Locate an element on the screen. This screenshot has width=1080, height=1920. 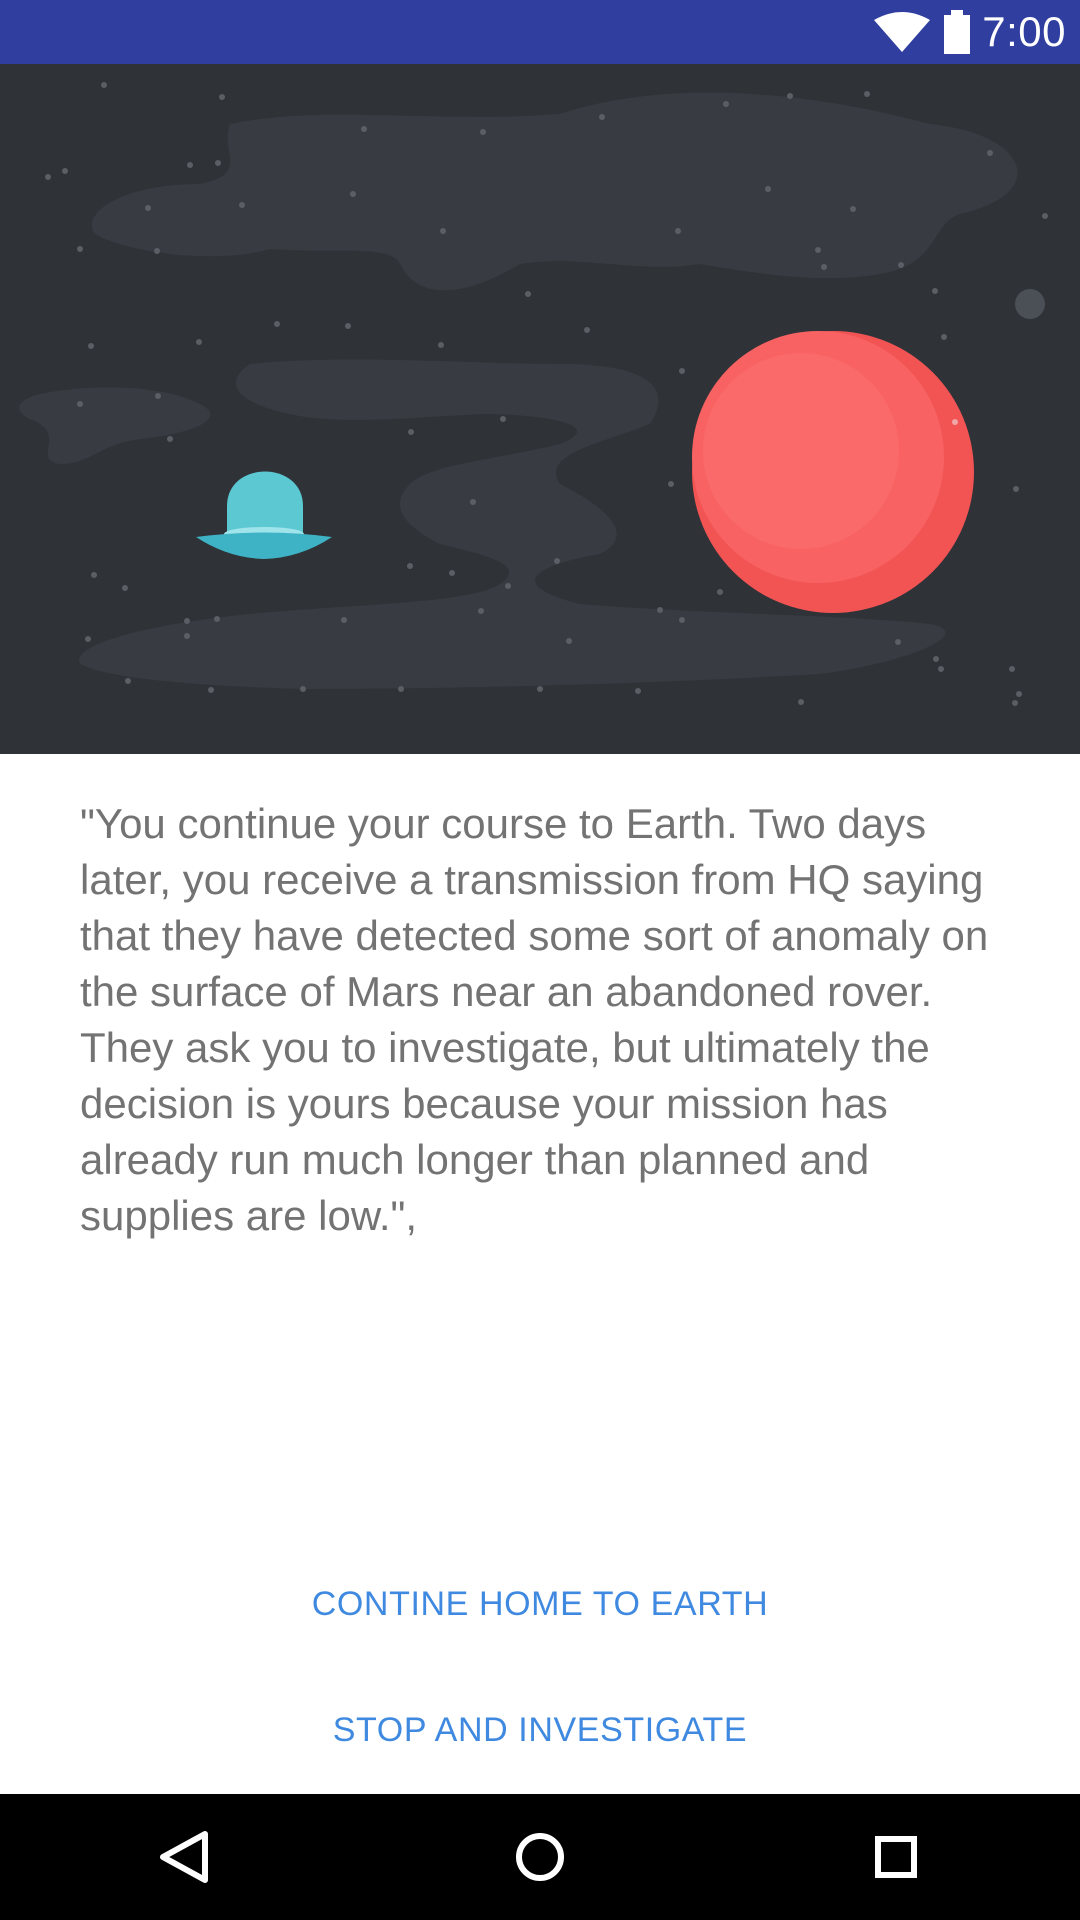
stop-and-investigate-button: STOP AND INVESTIGATE is located at coordinates (540, 1730).